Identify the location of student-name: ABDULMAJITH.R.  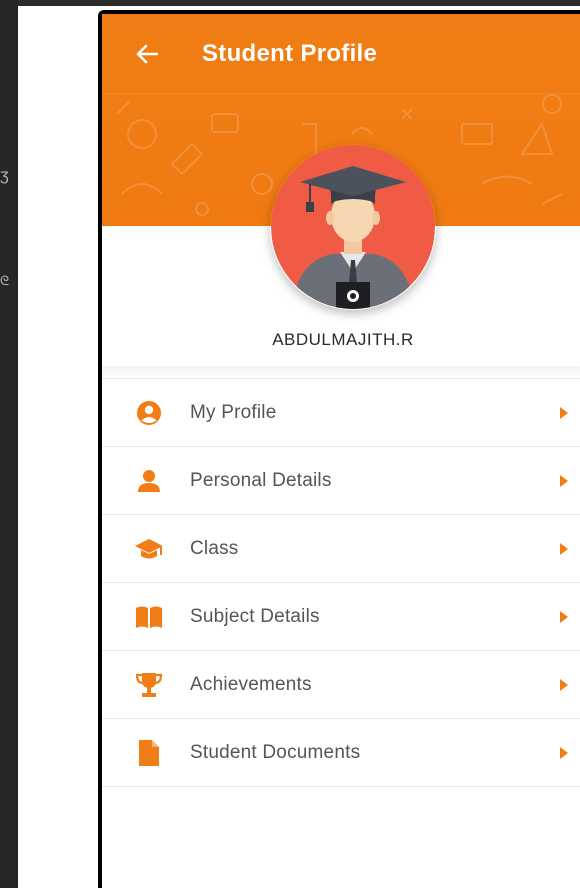
(343, 339).